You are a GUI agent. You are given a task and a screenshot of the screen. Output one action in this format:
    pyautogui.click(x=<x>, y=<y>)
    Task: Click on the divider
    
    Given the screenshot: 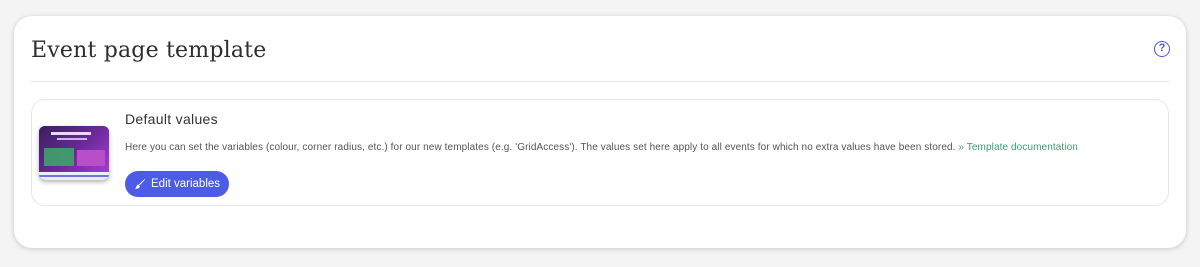 What is the action you would take?
    pyautogui.click(x=600, y=81)
    